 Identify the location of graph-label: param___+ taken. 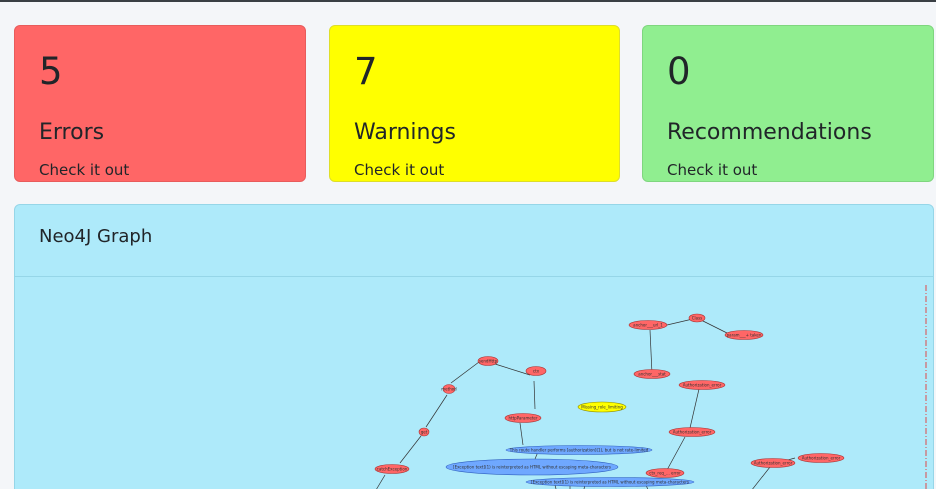
(744, 335).